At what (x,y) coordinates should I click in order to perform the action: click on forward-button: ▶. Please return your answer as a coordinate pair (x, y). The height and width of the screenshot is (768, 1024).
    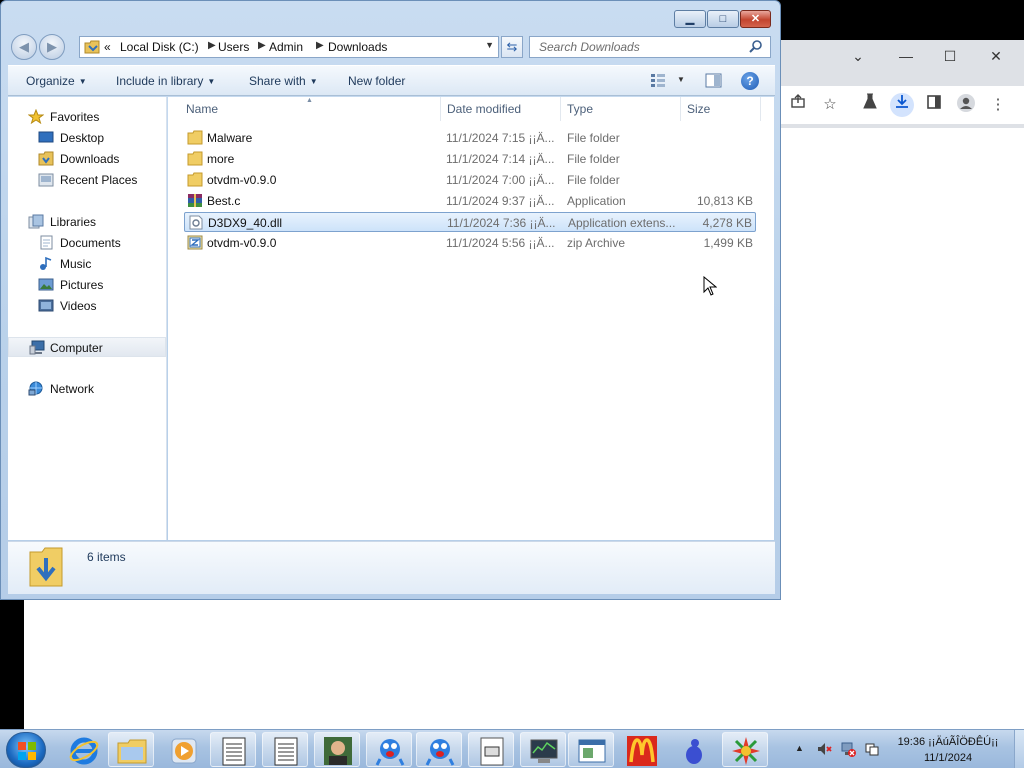
    Looking at the image, I should click on (52, 47).